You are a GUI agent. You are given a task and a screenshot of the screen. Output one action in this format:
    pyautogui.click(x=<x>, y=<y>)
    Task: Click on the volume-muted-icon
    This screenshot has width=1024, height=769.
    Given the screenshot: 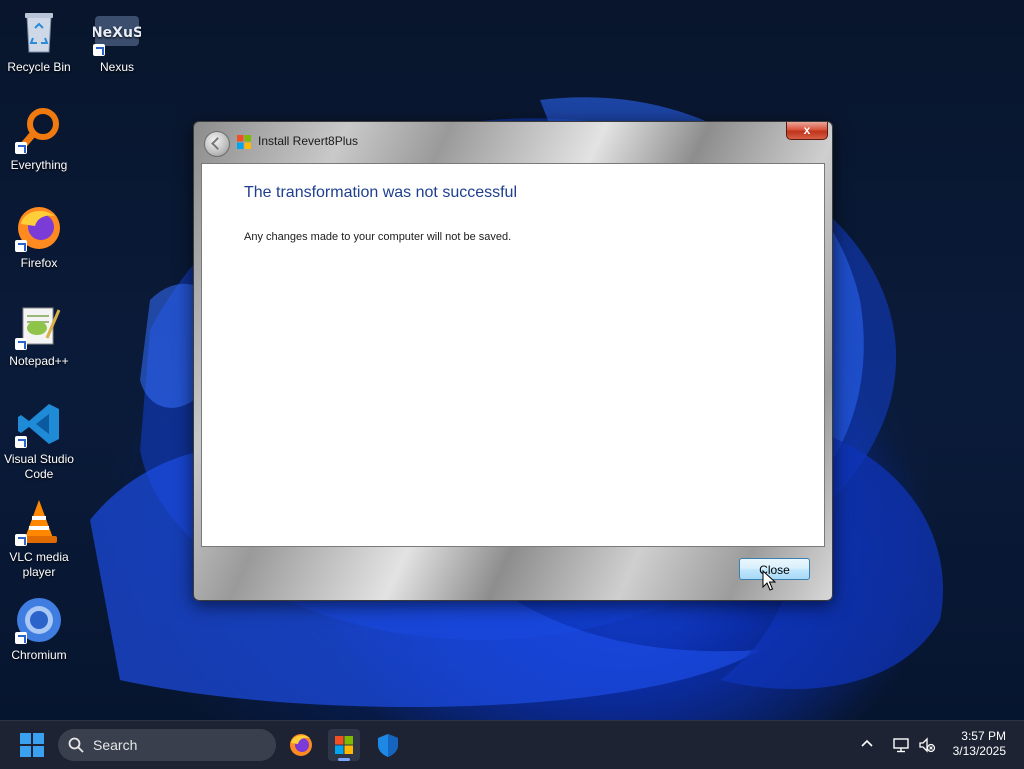 What is the action you would take?
    pyautogui.click(x=927, y=745)
    